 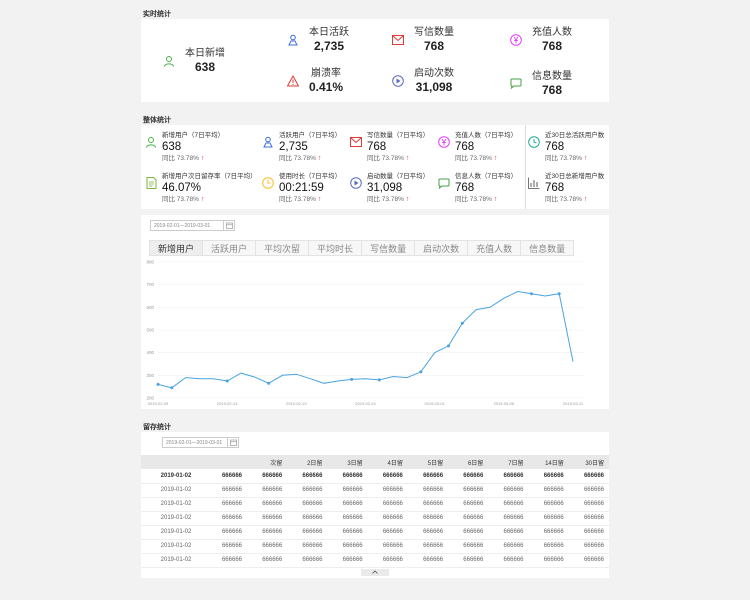 What do you see at coordinates (329, 32) in the screenshot?
I see `stat-label: 本日活跃` at bounding box center [329, 32].